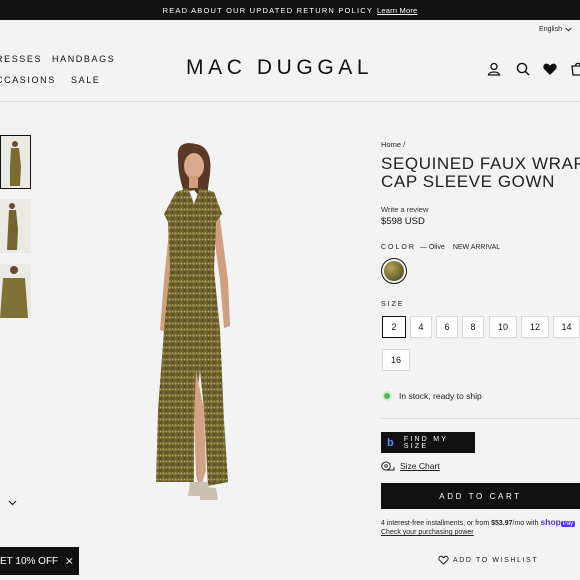 Image resolution: width=580 pixels, height=580 pixels. I want to click on installments-suffix: /mo with, so click(526, 523).